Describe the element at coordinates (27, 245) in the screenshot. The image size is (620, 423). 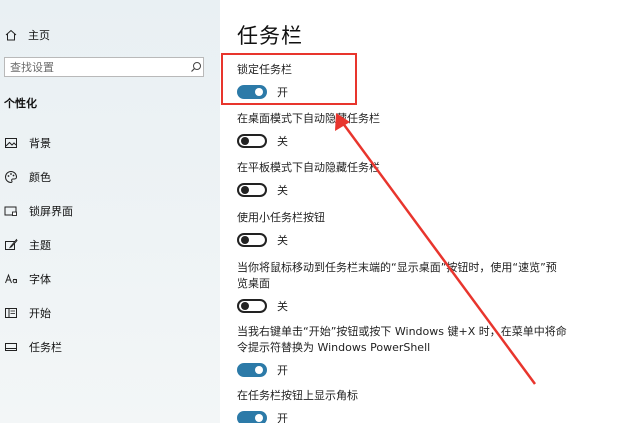
I see `sidebar-item-themes: 主题` at that location.